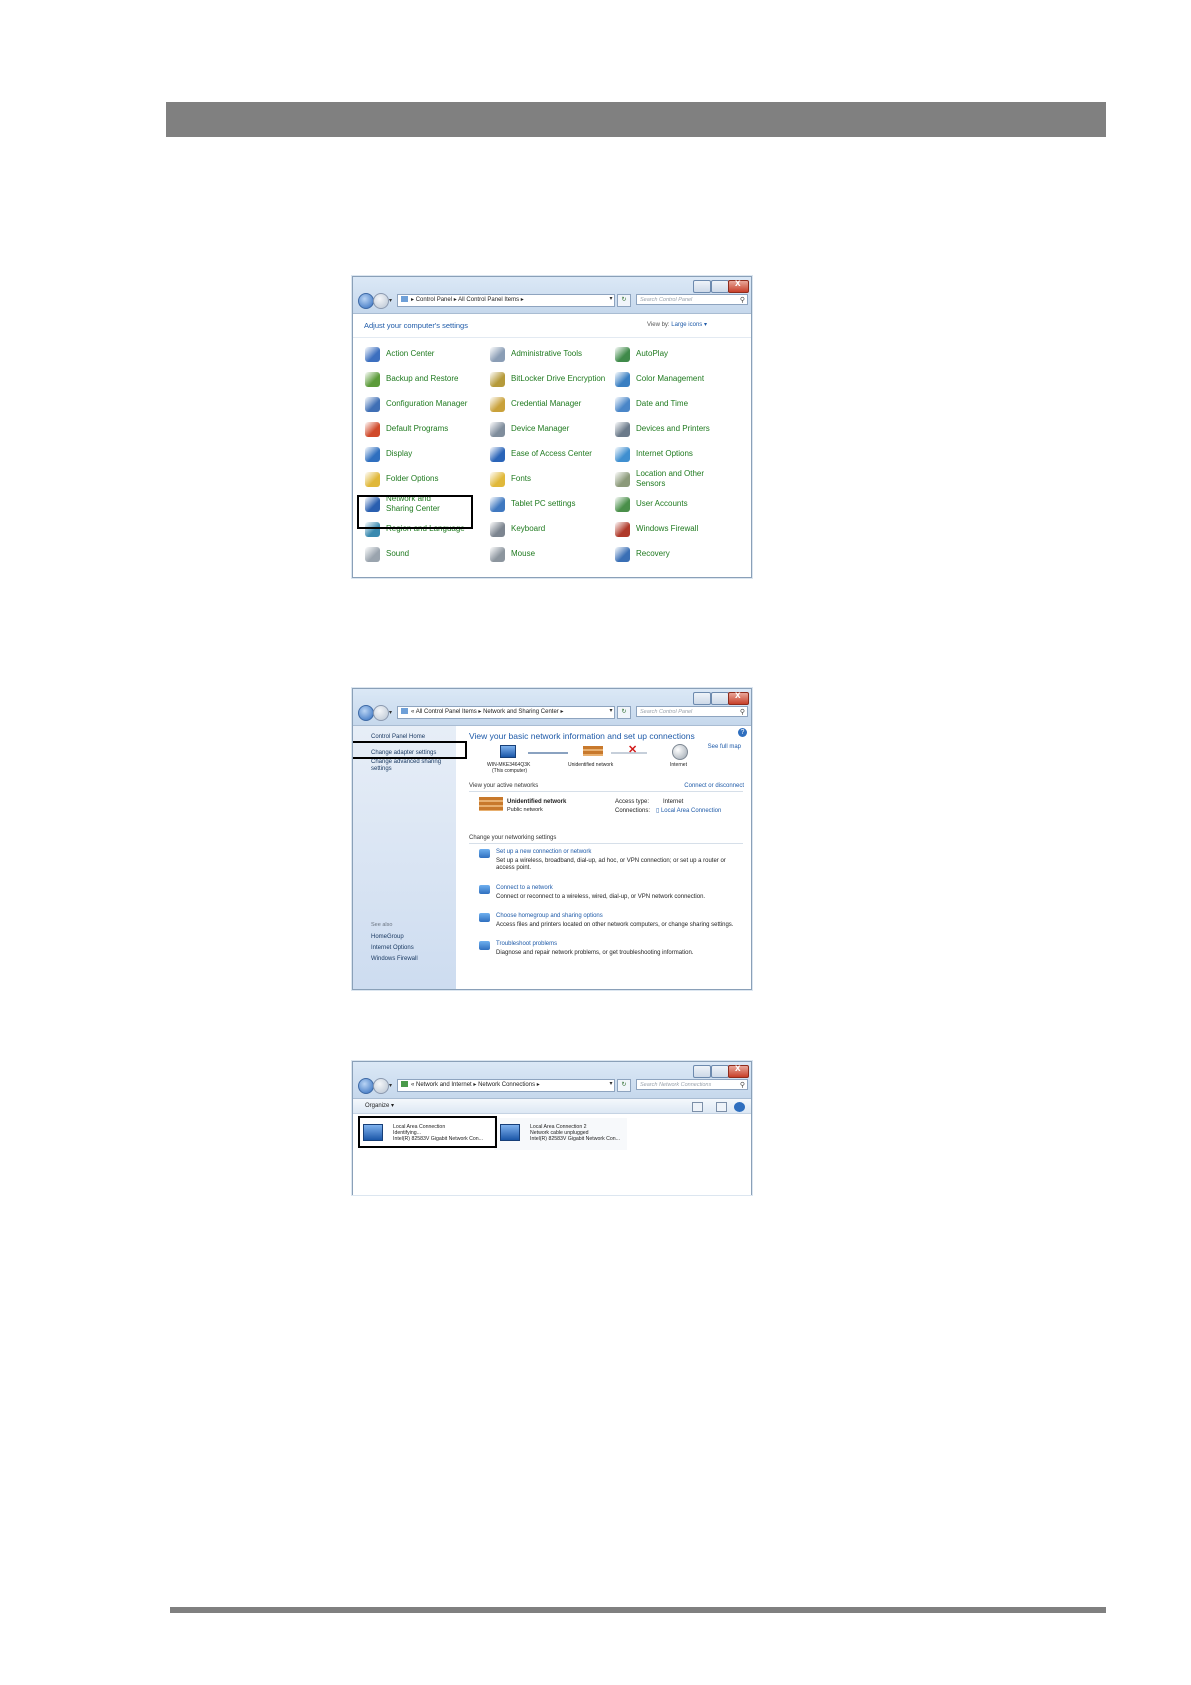 This screenshot has height=1685, width=1191. What do you see at coordinates (528, 528) in the screenshot?
I see `cp-item-label: Keyboard` at bounding box center [528, 528].